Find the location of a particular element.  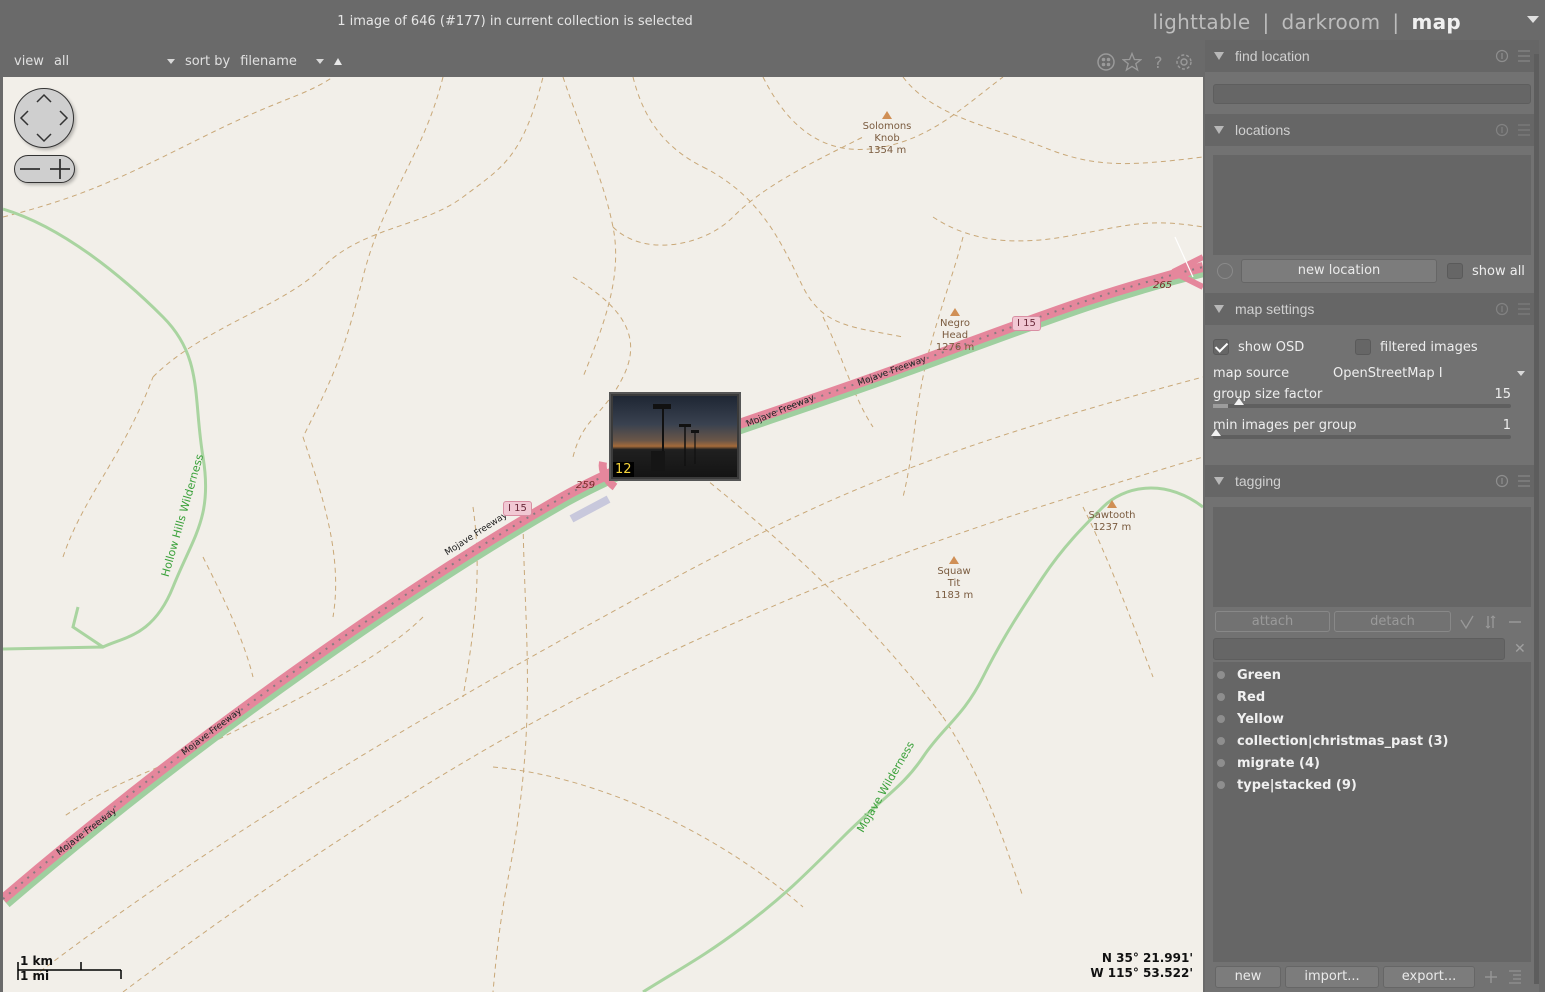

attached-tags-list is located at coordinates (1372, 557).